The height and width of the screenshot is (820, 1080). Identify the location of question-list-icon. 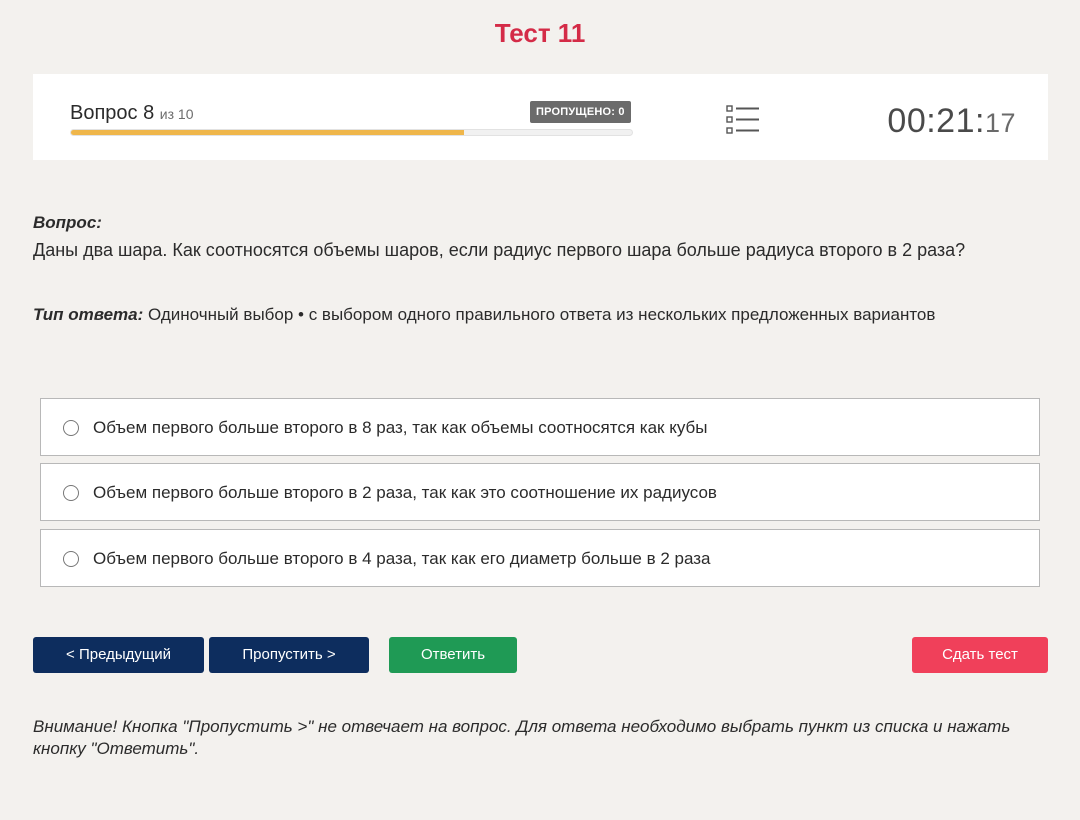
(743, 120).